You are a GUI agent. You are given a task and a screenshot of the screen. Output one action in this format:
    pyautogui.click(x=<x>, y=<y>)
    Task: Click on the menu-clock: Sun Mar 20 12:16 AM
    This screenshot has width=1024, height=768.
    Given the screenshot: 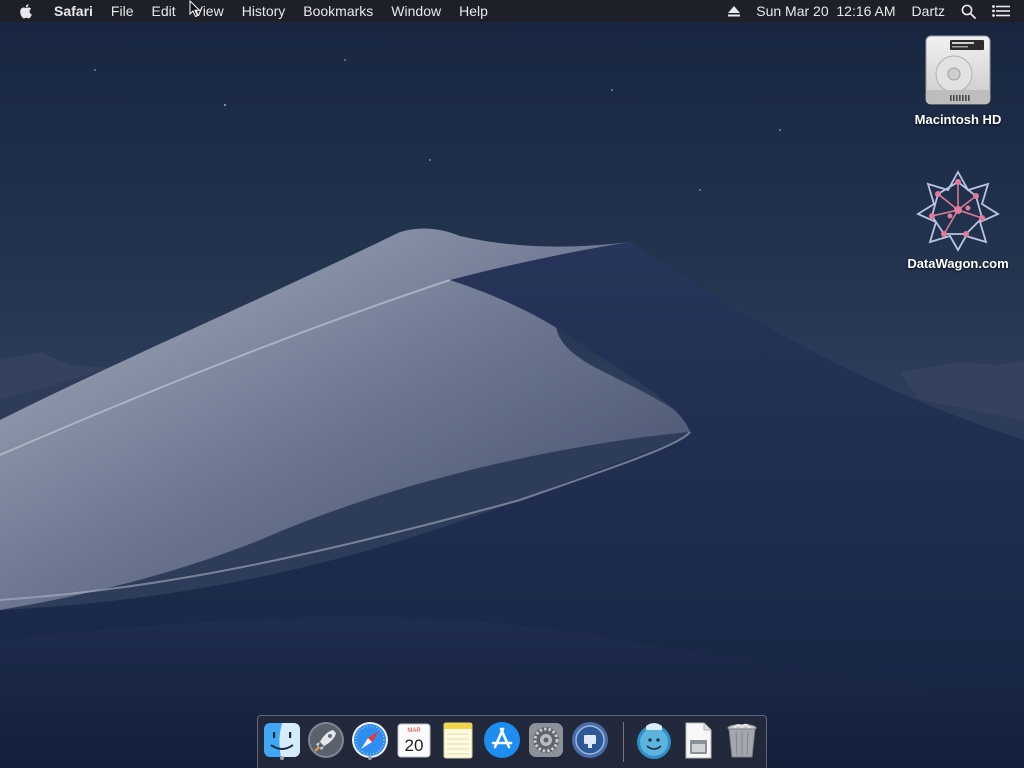 What is the action you would take?
    pyautogui.click(x=825, y=11)
    